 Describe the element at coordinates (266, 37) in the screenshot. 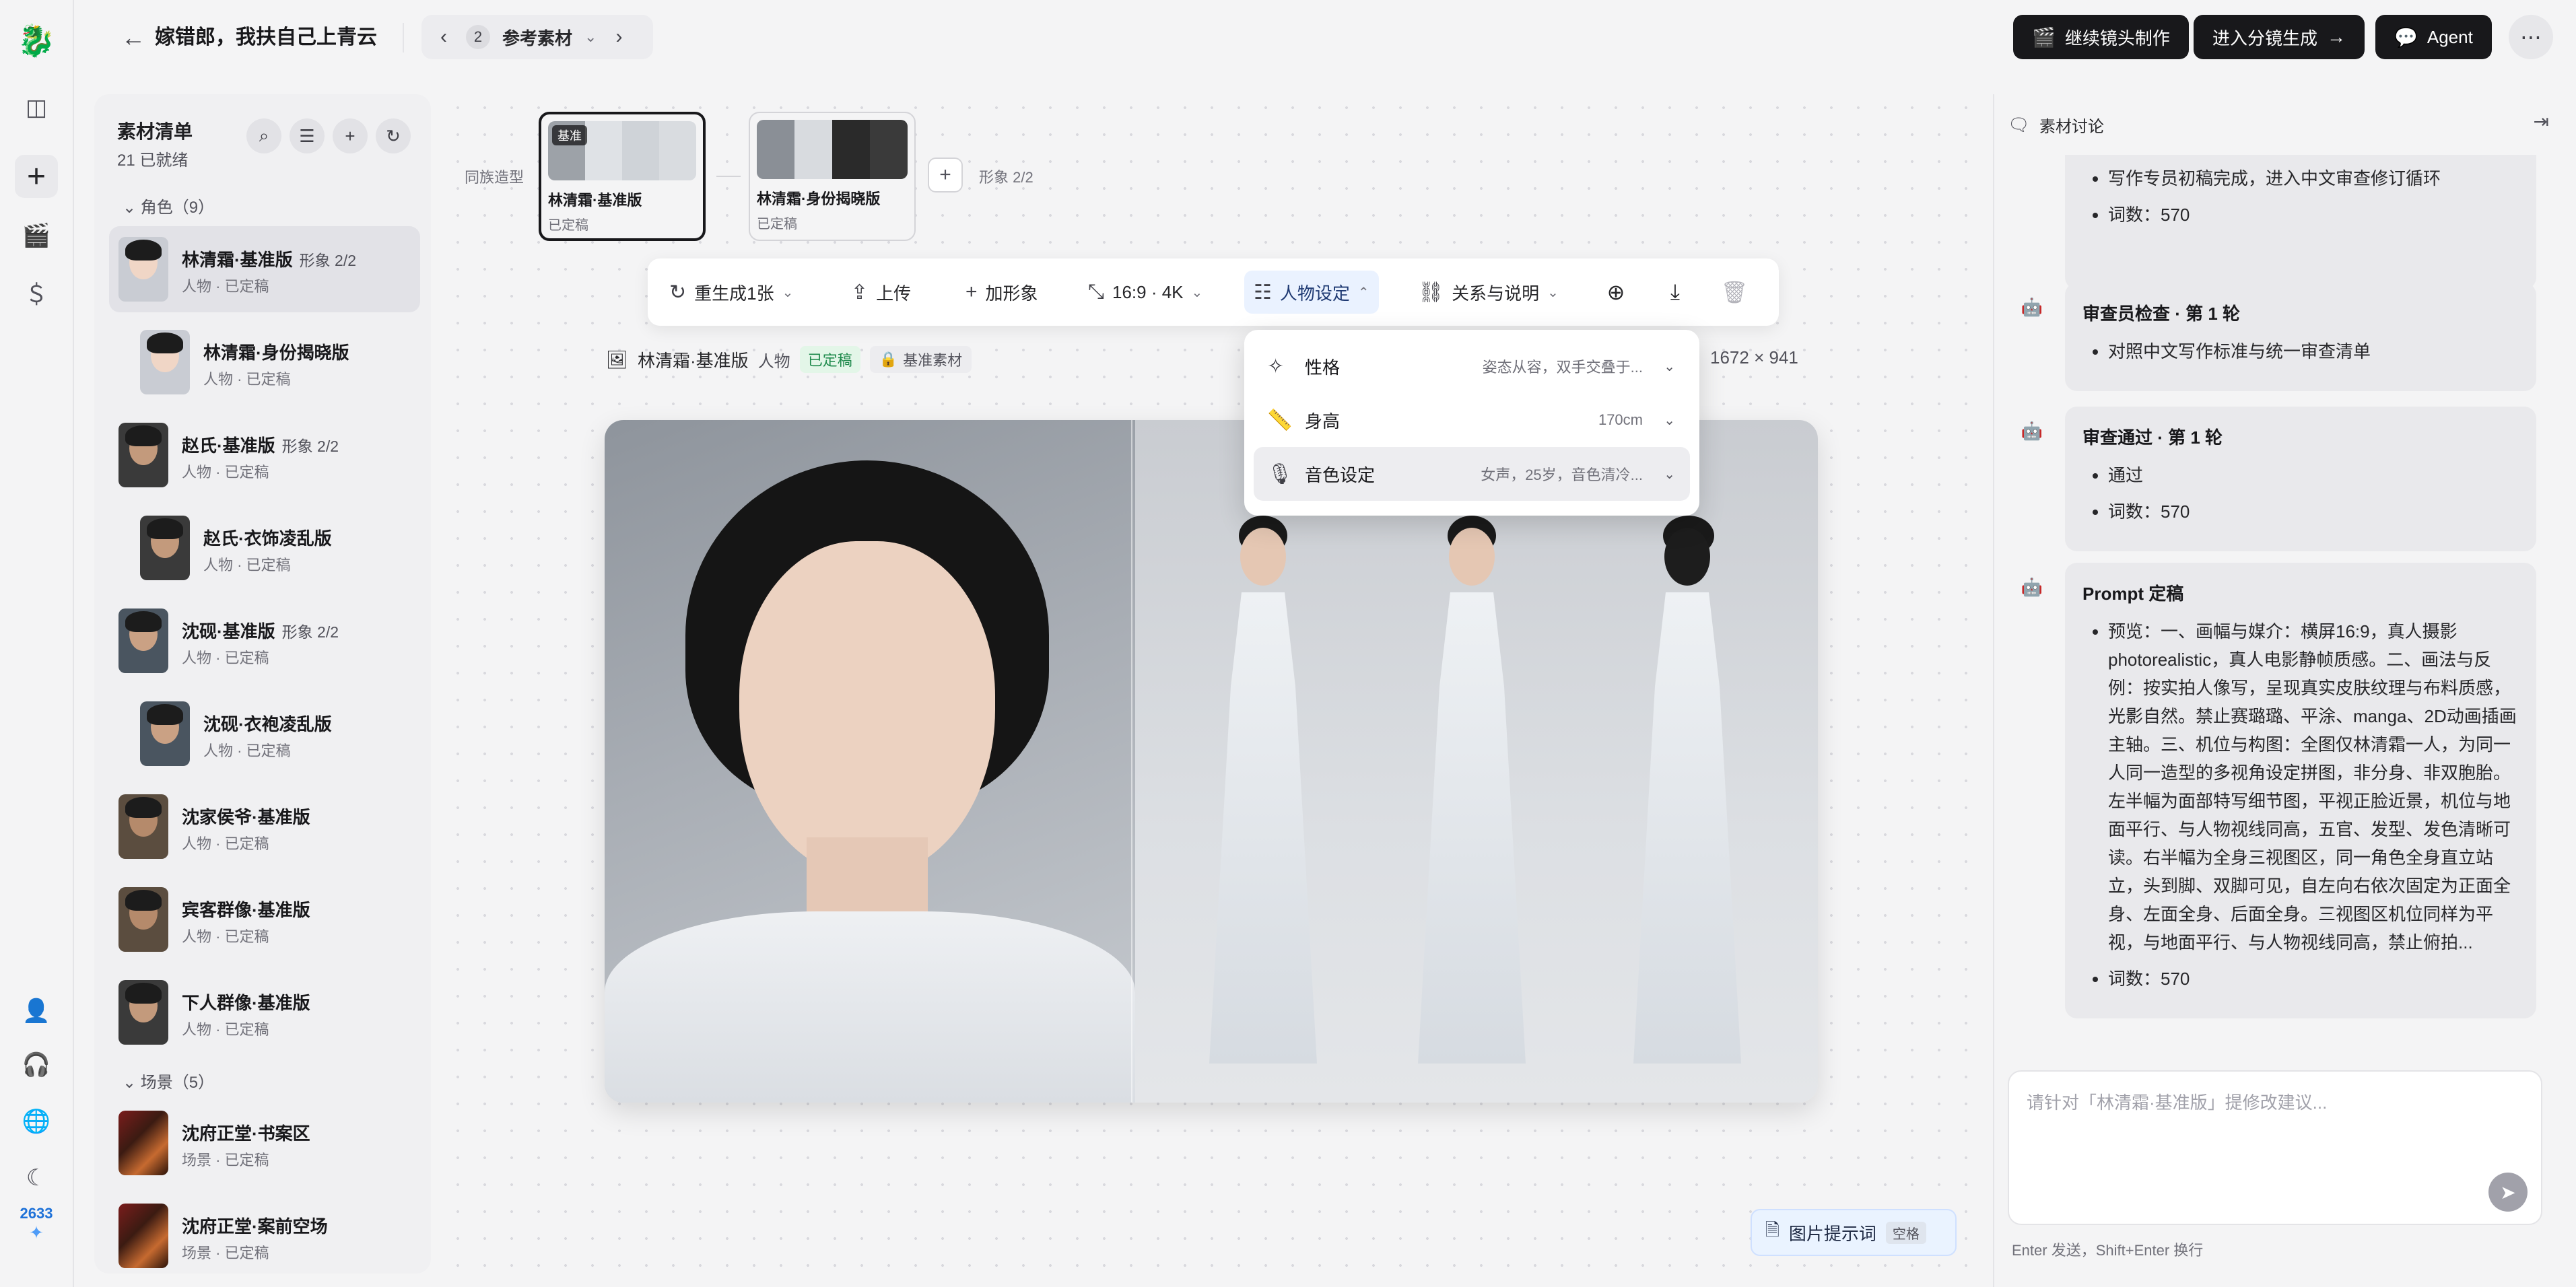

I see `project-title: 嫁错郎，我扶自己上青云` at that location.